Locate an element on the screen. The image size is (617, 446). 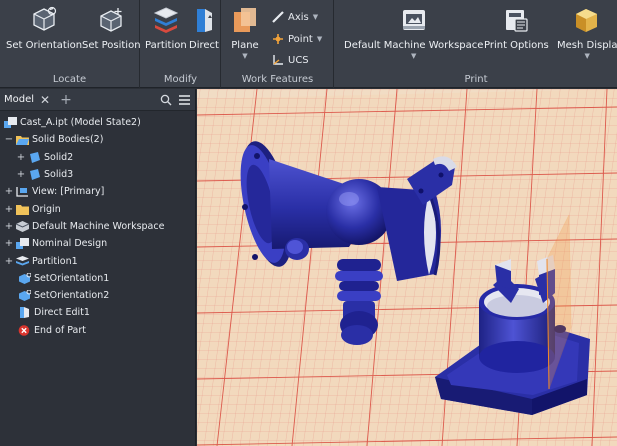
tree-item-cast-a: Cast_A.ipt (Model State2) is located at coordinates (97, 122).